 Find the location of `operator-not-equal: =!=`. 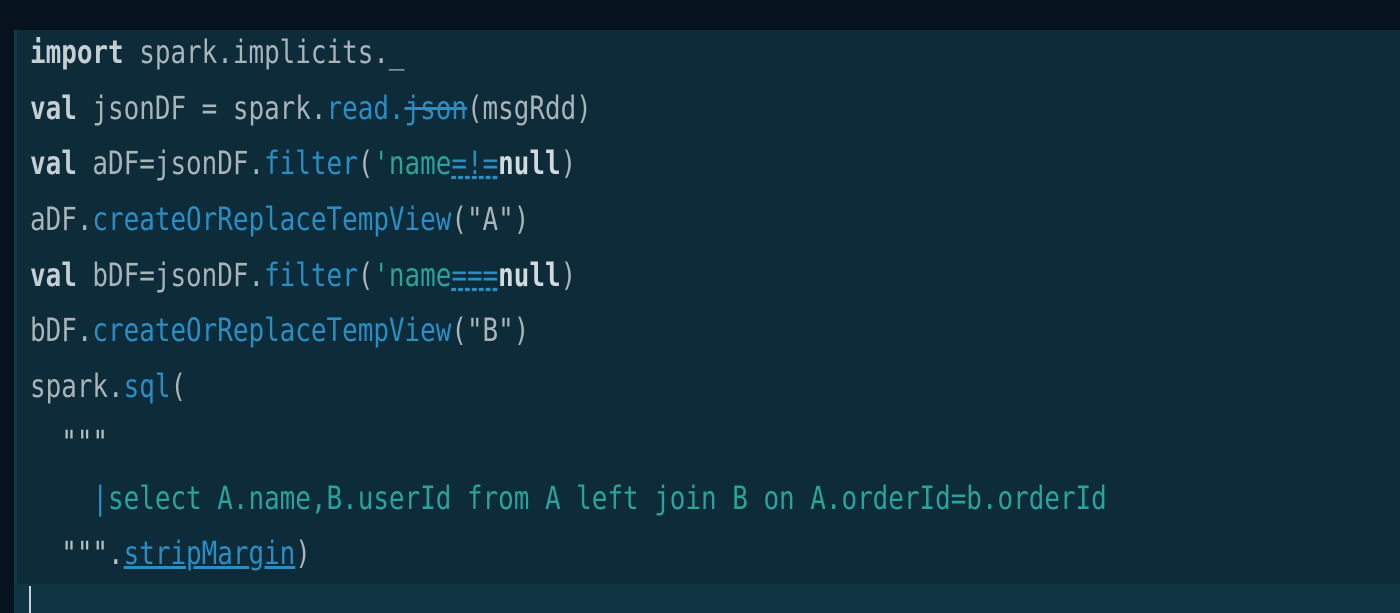

operator-not-equal: =!= is located at coordinates (475, 163).